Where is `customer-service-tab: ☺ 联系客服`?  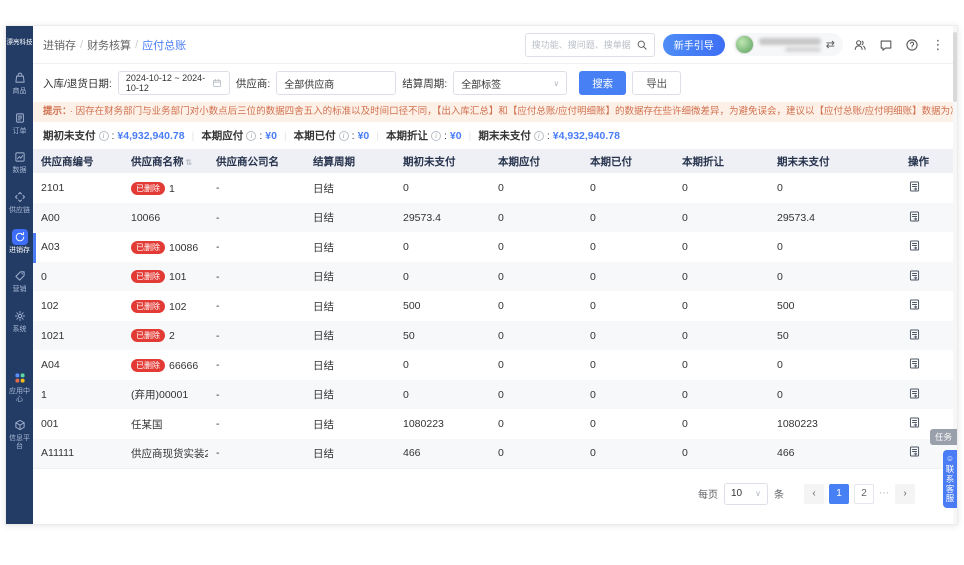 customer-service-tab: ☺ 联系客服 is located at coordinates (950, 479).